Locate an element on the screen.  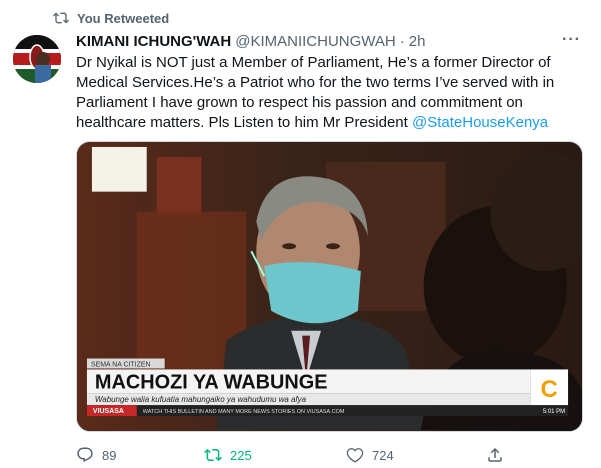
share-icon is located at coordinates (495, 454).